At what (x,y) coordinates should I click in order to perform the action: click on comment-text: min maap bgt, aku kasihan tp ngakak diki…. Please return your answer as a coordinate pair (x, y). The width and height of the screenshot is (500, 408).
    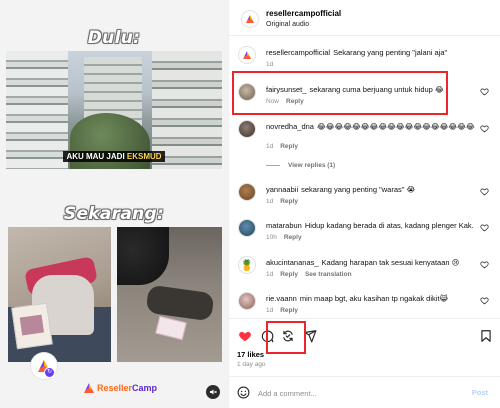
    Looking at the image, I should click on (374, 298).